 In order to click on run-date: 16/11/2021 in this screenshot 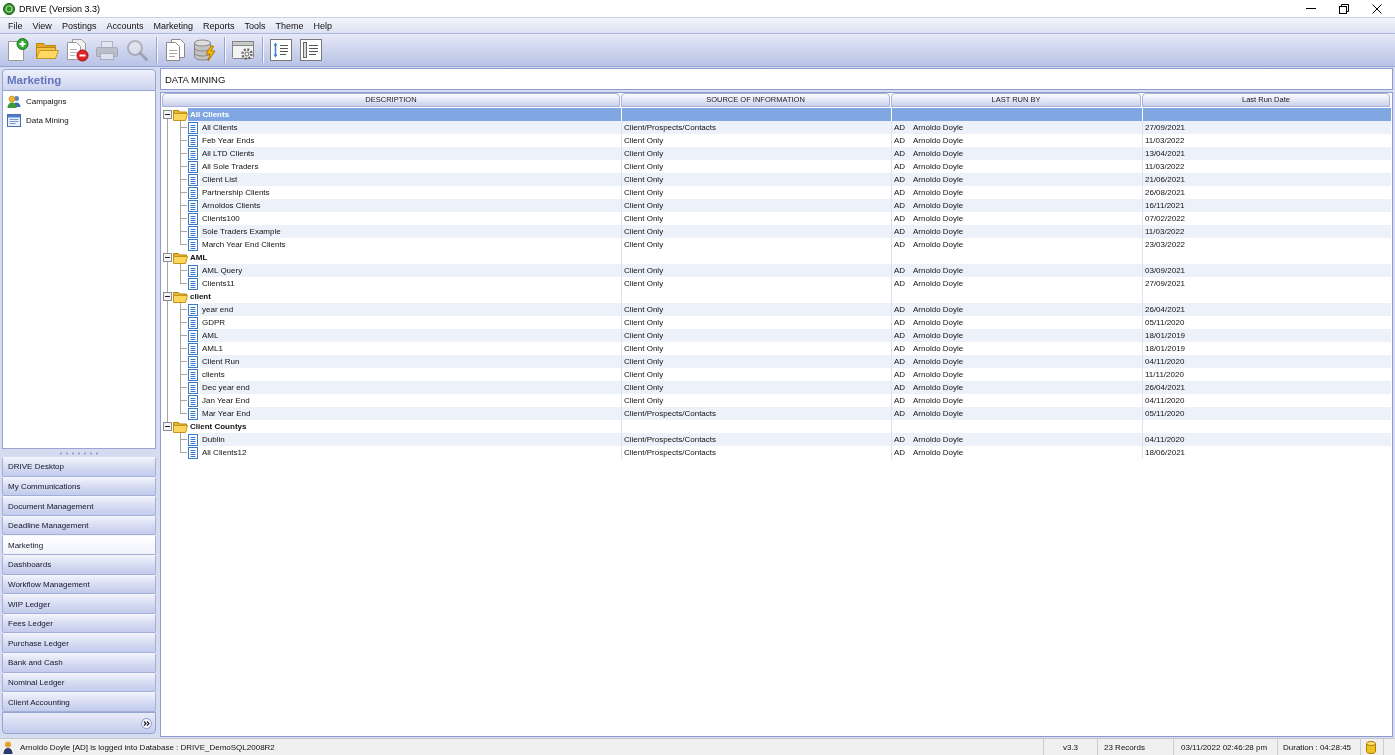, I will do `click(1165, 205)`.